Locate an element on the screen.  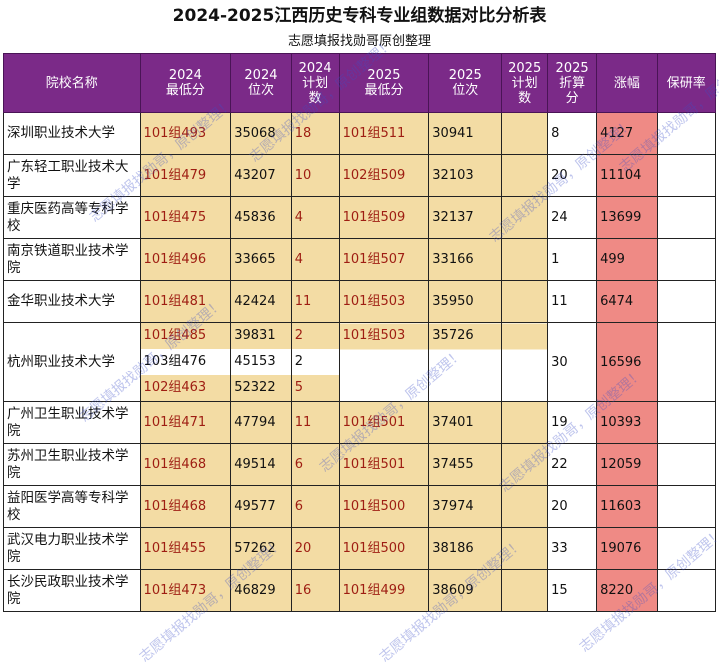
header-rise: 涨幅 is located at coordinates (627, 83).